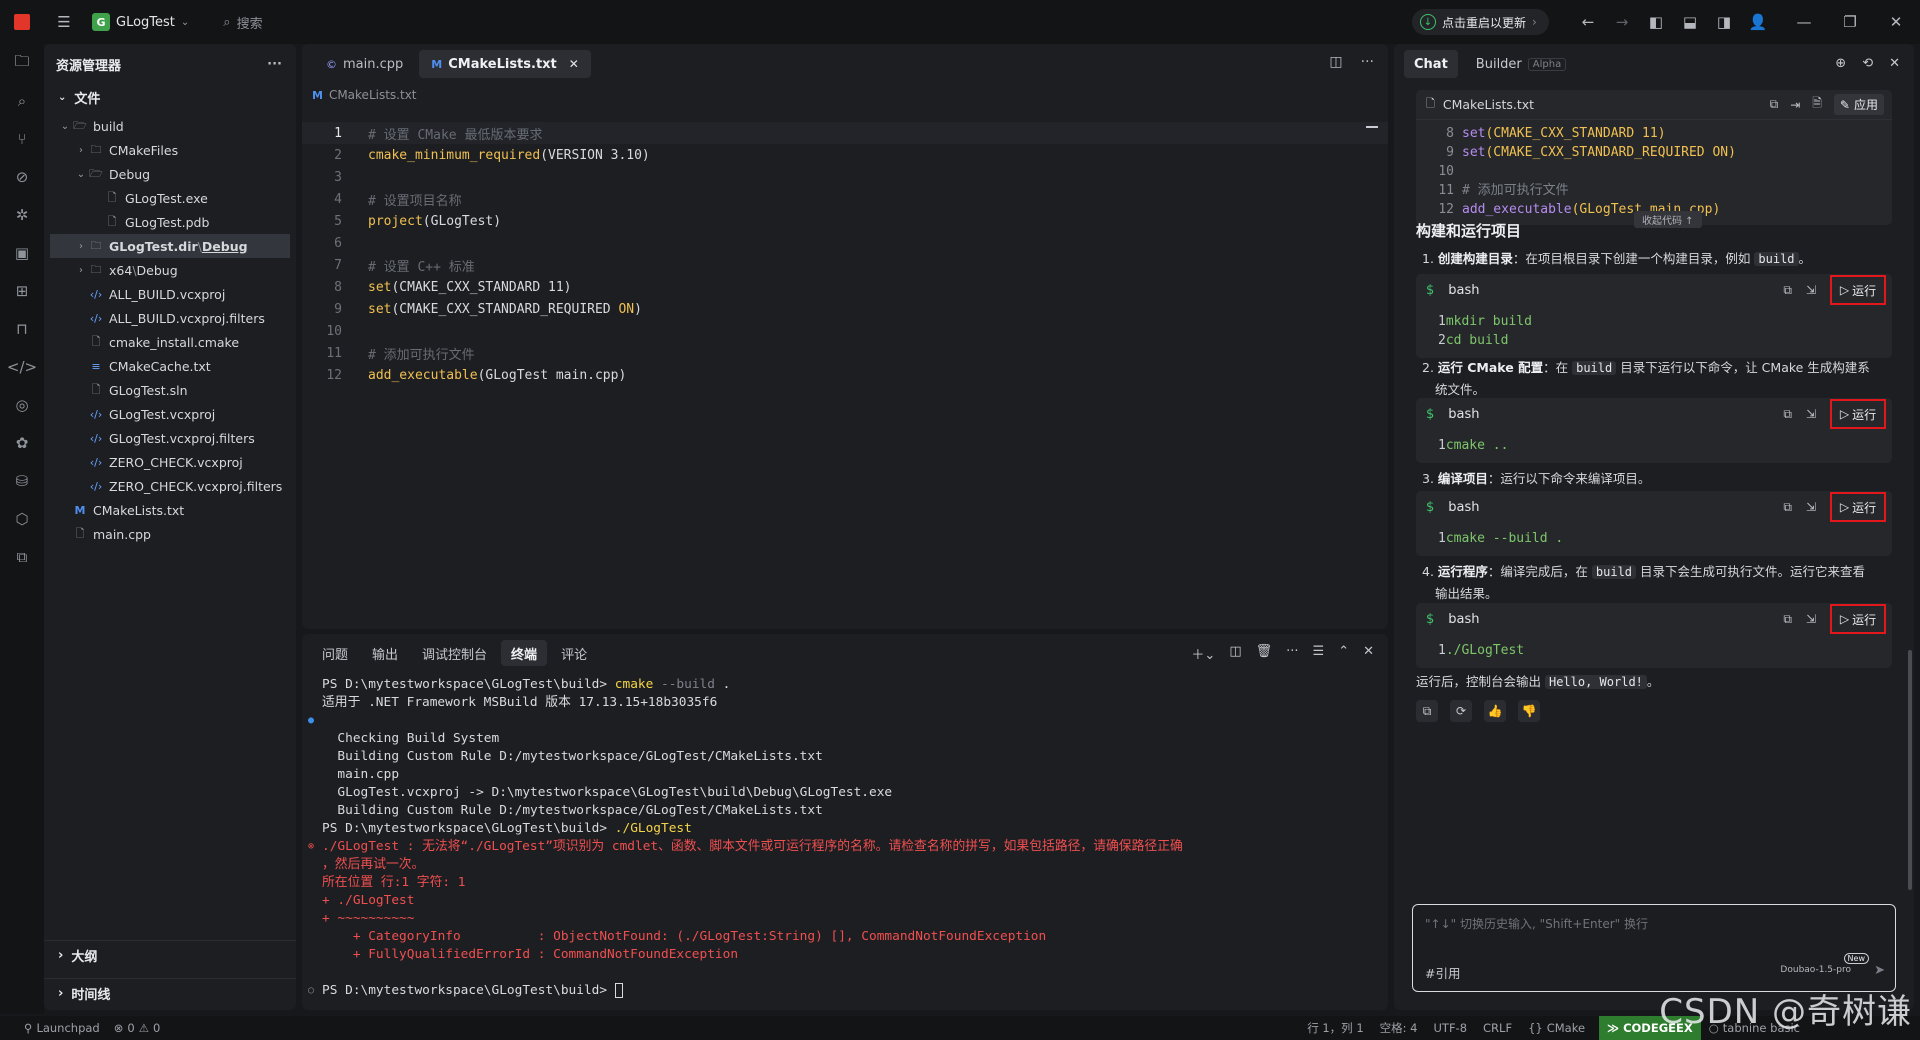 The width and height of the screenshot is (1920, 1040). What do you see at coordinates (22, 253) in the screenshot?
I see `monitor-icon: ▣` at bounding box center [22, 253].